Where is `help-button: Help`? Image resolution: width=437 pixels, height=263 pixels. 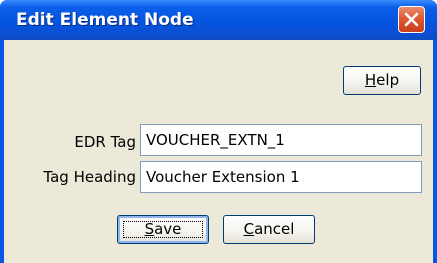
help-button: Help is located at coordinates (382, 80).